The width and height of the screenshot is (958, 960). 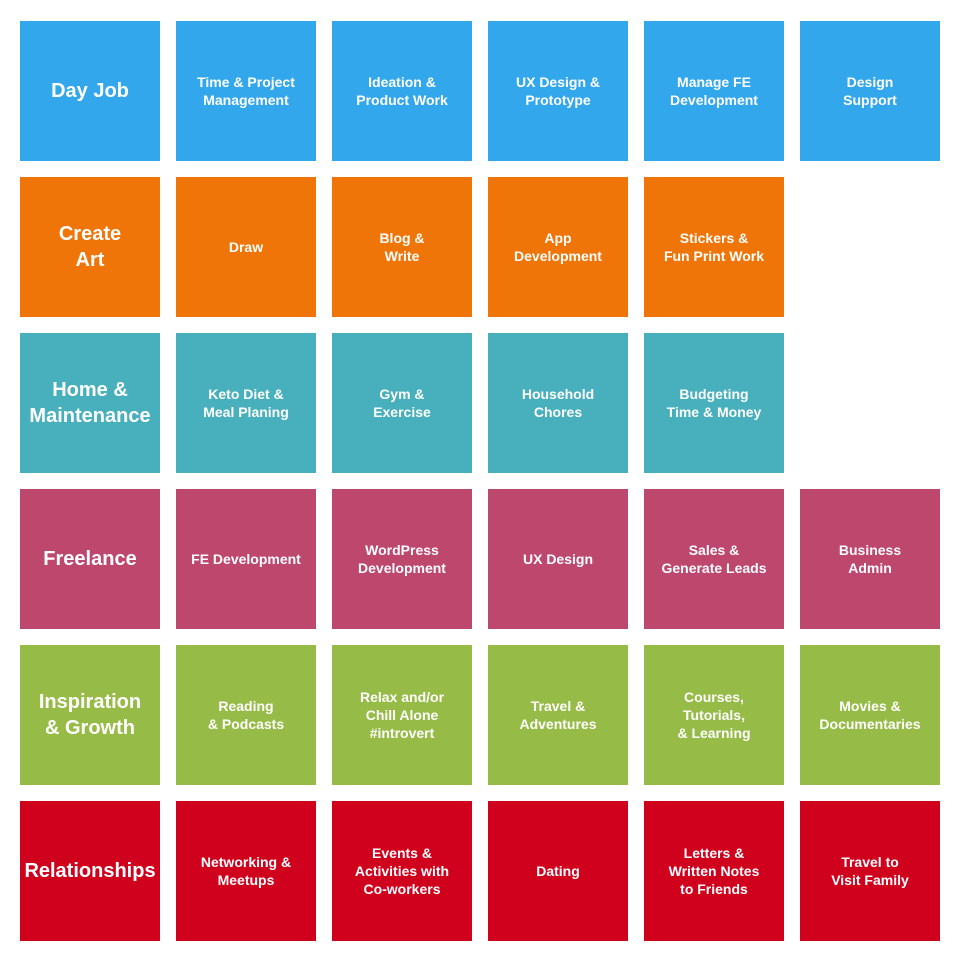 I want to click on activity-tile: Networking & Meetups, so click(x=246, y=871).